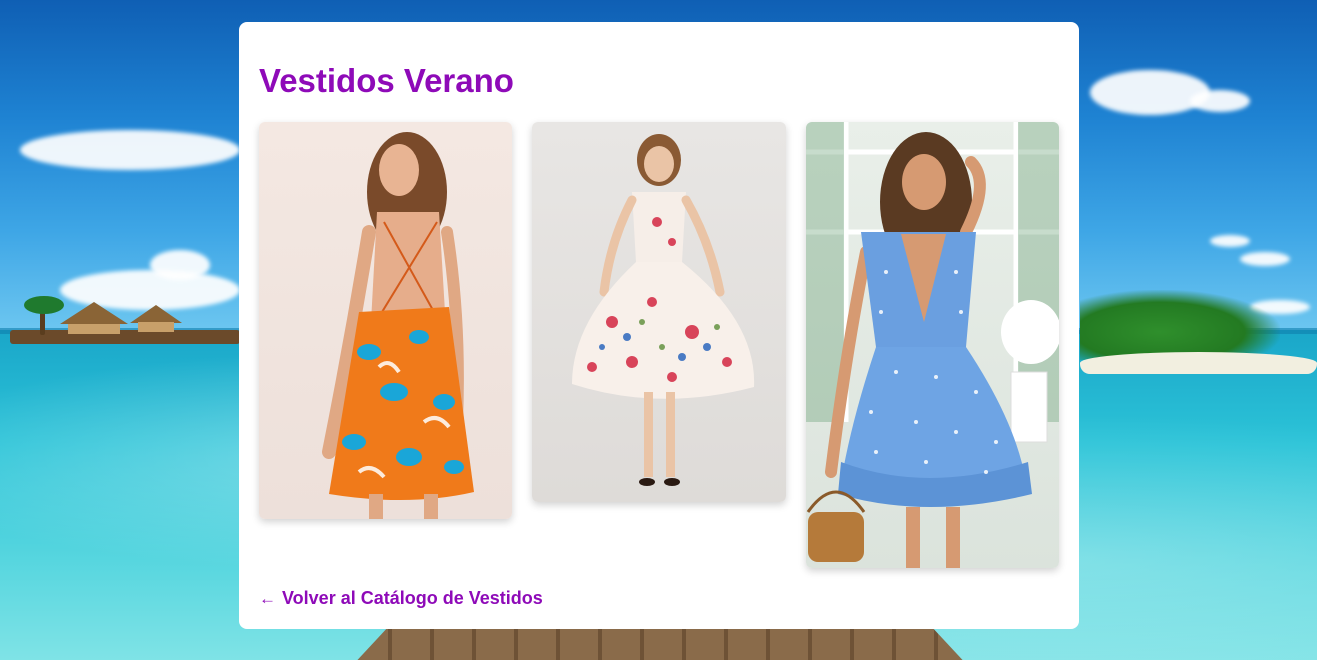 This screenshot has height=660, width=1317. Describe the element at coordinates (386, 80) in the screenshot. I see `page-title: Vestidos Verano` at that location.